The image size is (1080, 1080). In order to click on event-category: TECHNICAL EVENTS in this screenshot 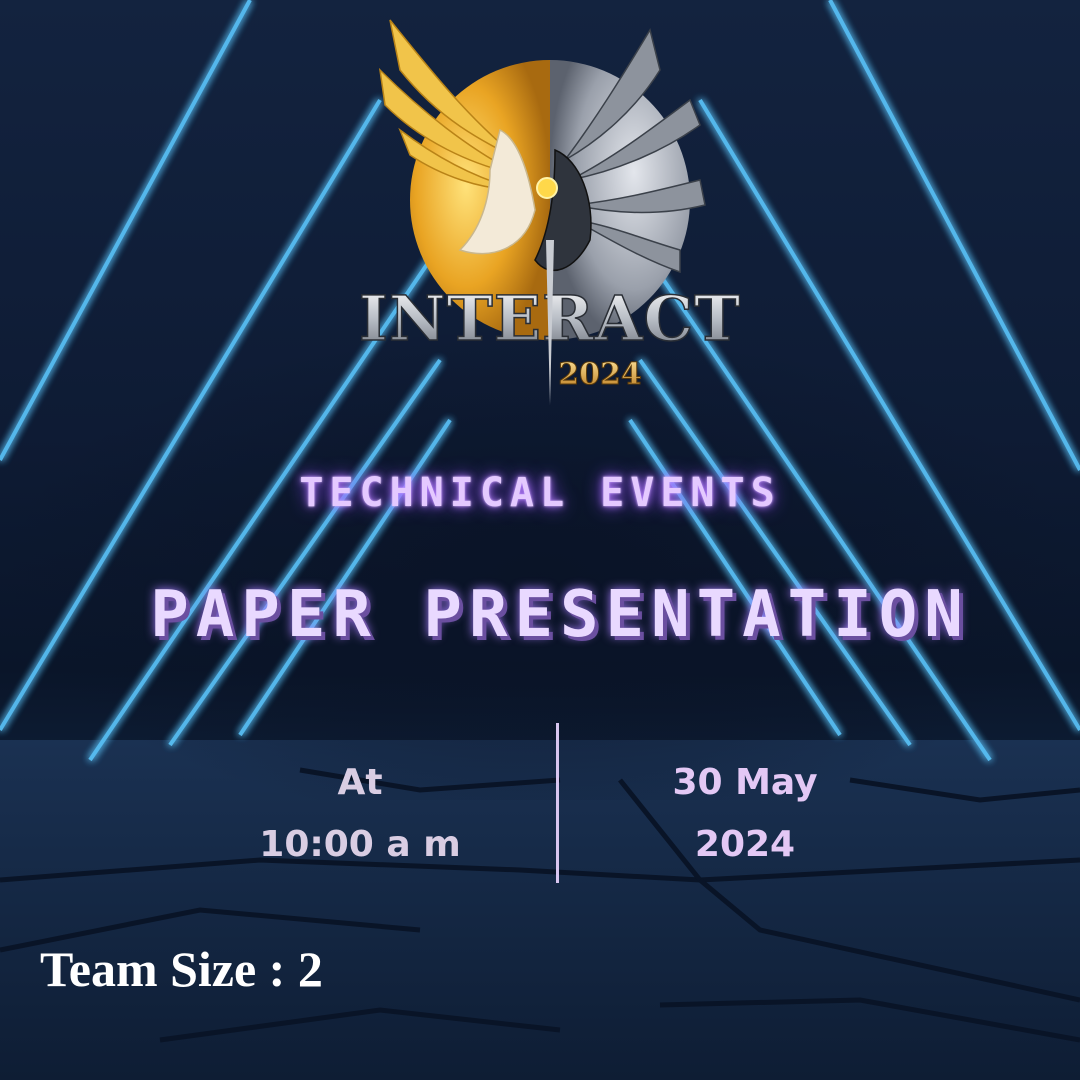, I will do `click(540, 493)`.